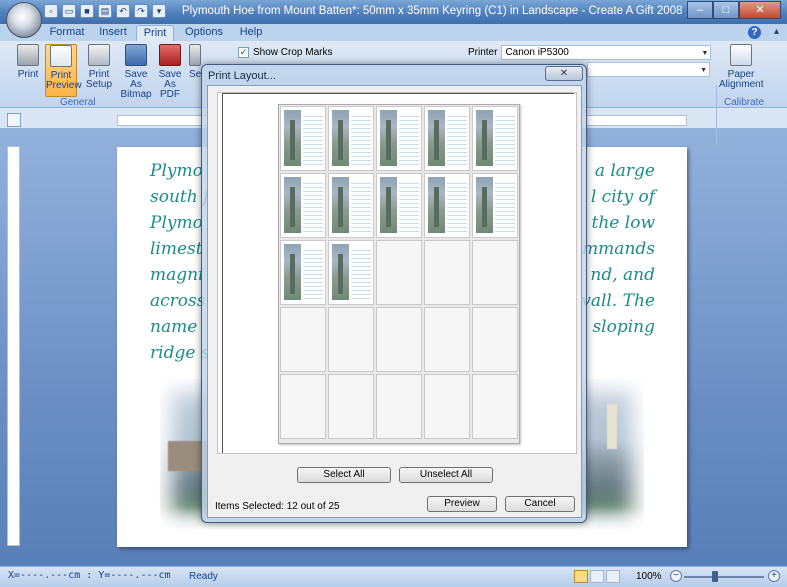 The image size is (787, 587). What do you see at coordinates (136, 94) in the screenshot?
I see `save-as-bitmap-label-2: Bitmap` at bounding box center [136, 94].